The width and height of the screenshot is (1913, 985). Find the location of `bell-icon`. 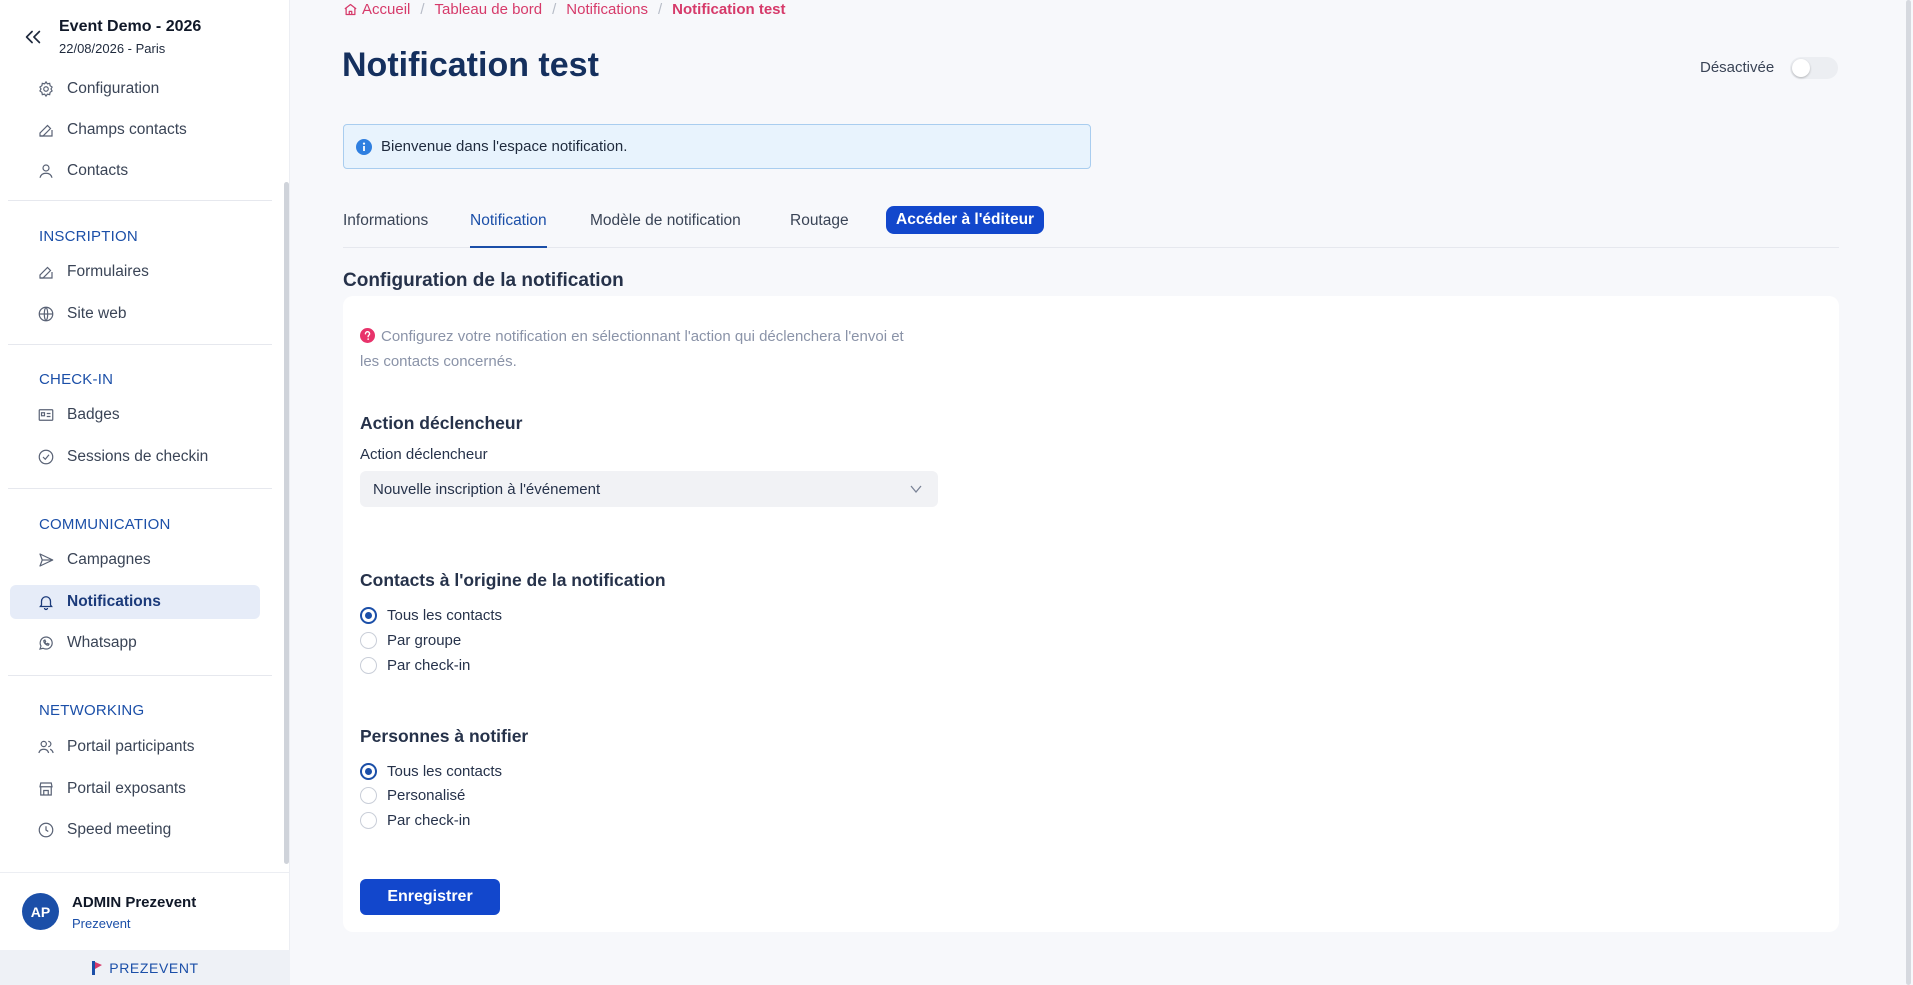

bell-icon is located at coordinates (46, 602).